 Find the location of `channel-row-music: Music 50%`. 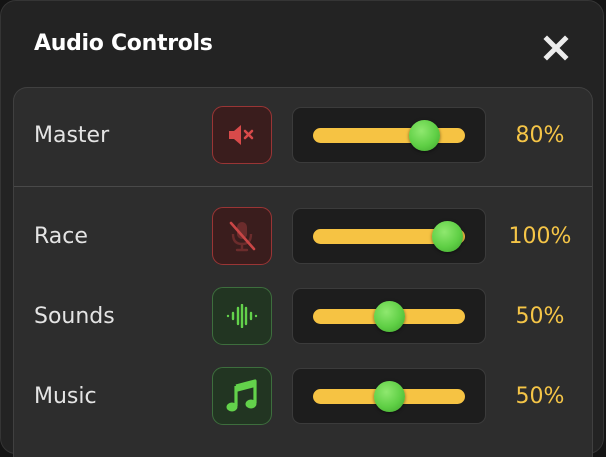

channel-row-music: Music 50% is located at coordinates (303, 397).